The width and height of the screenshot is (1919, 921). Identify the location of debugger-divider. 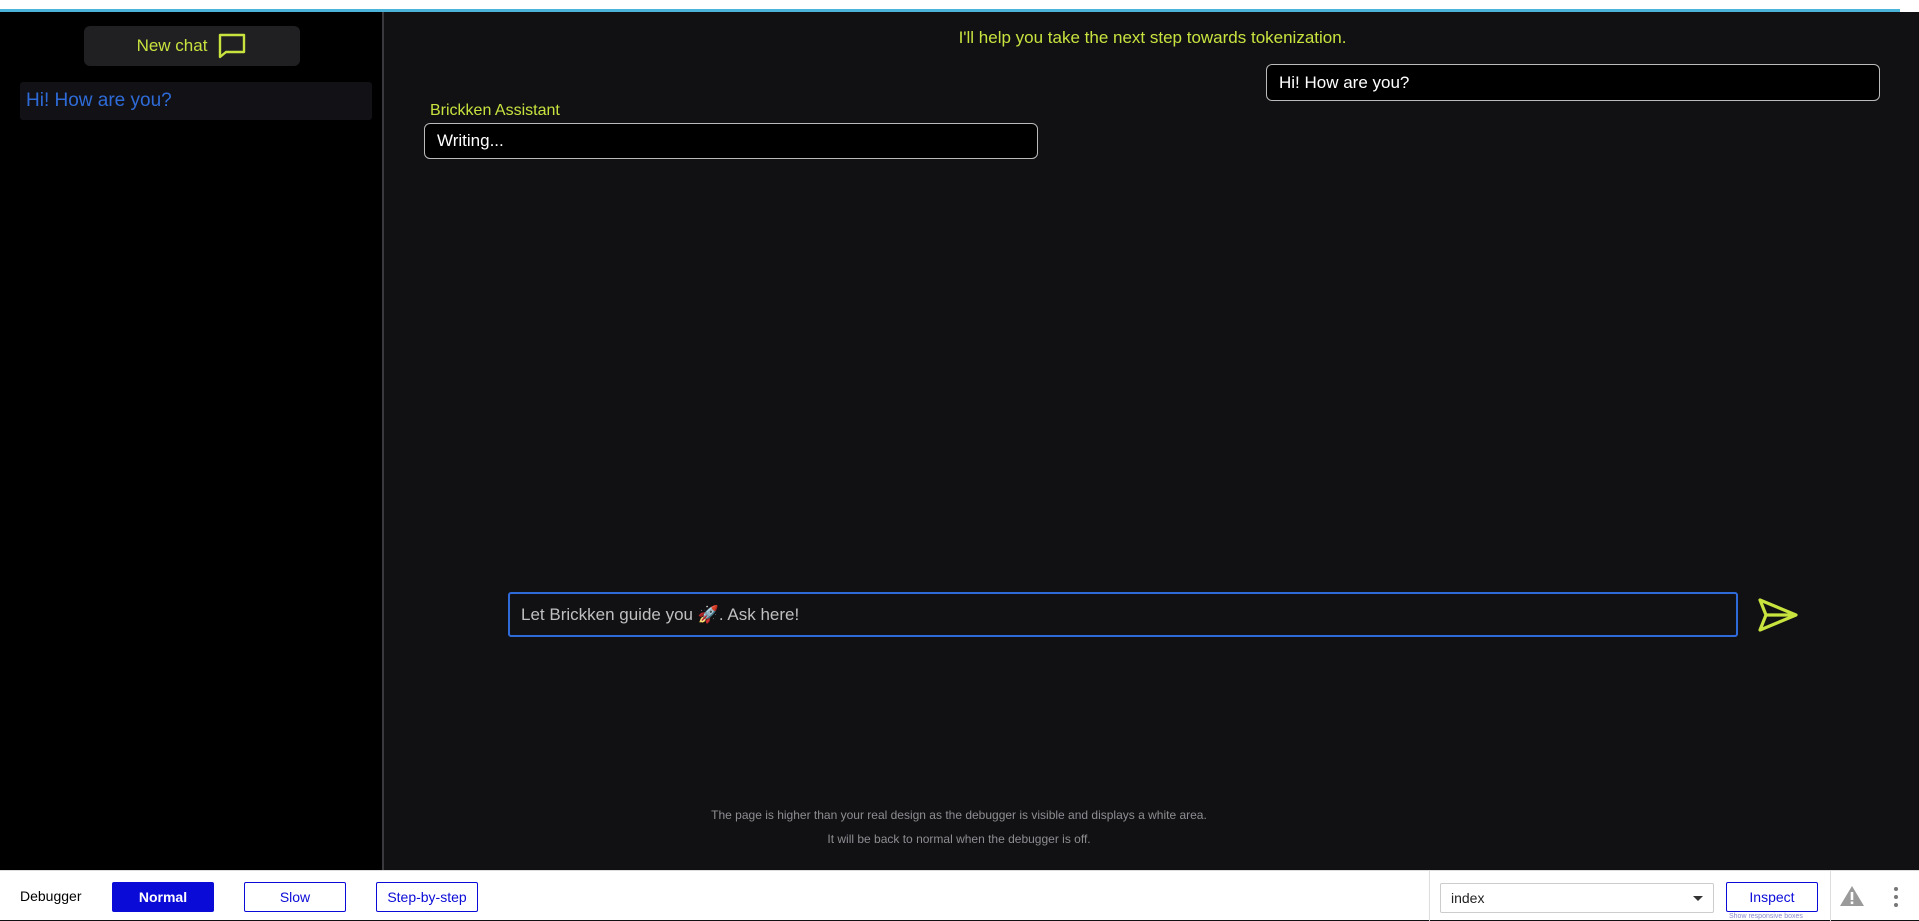
(1429, 896).